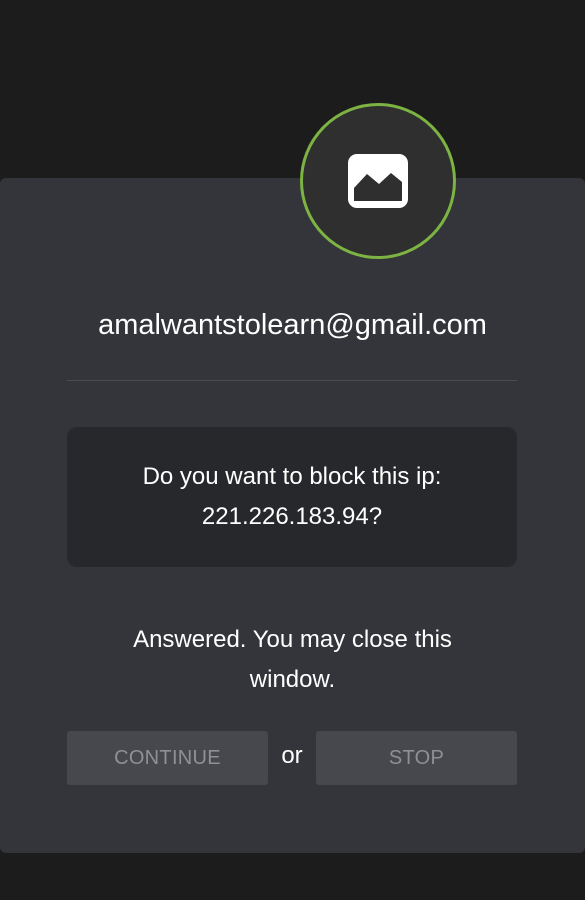  Describe the element at coordinates (292, 380) in the screenshot. I see `divider` at that location.